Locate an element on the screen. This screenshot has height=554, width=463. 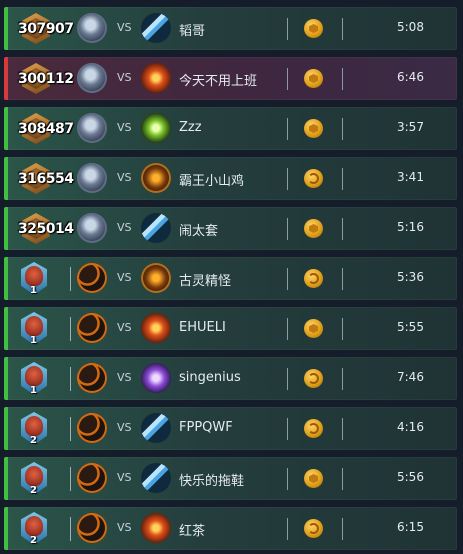
match-row: 307907 VS 韬哥 5:08 is located at coordinates (230, 28).